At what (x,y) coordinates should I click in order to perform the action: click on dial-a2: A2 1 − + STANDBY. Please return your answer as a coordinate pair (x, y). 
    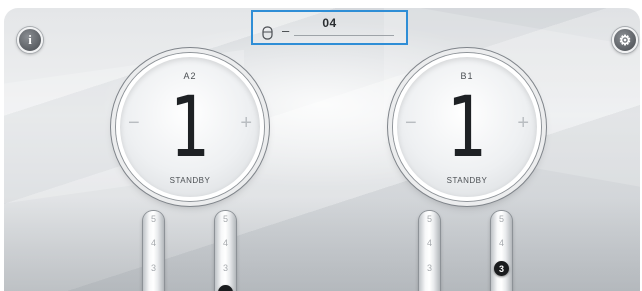
    Looking at the image, I should click on (190, 127).